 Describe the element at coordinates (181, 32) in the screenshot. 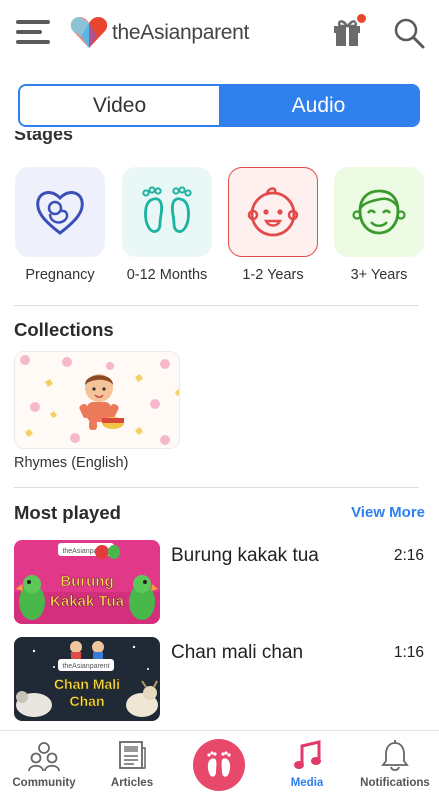

I see `logo-text: theAsianparent` at that location.